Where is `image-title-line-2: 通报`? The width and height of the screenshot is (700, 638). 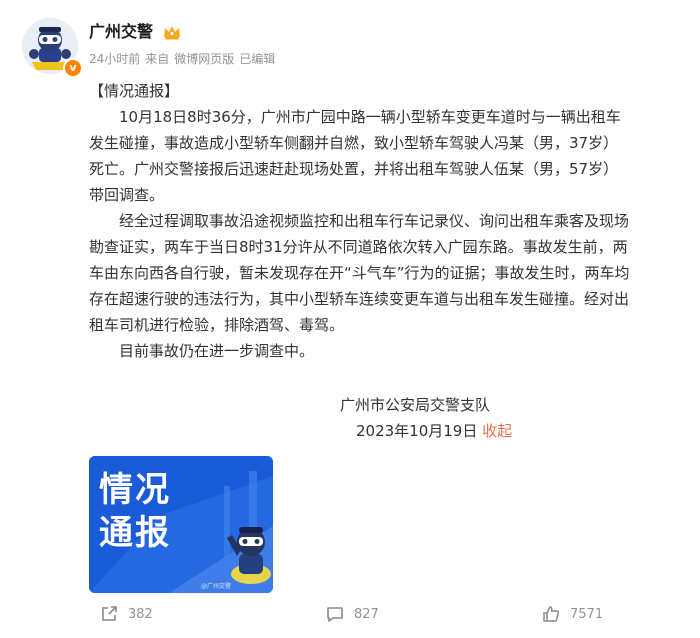
image-title-line-2: 通报 is located at coordinates (135, 533).